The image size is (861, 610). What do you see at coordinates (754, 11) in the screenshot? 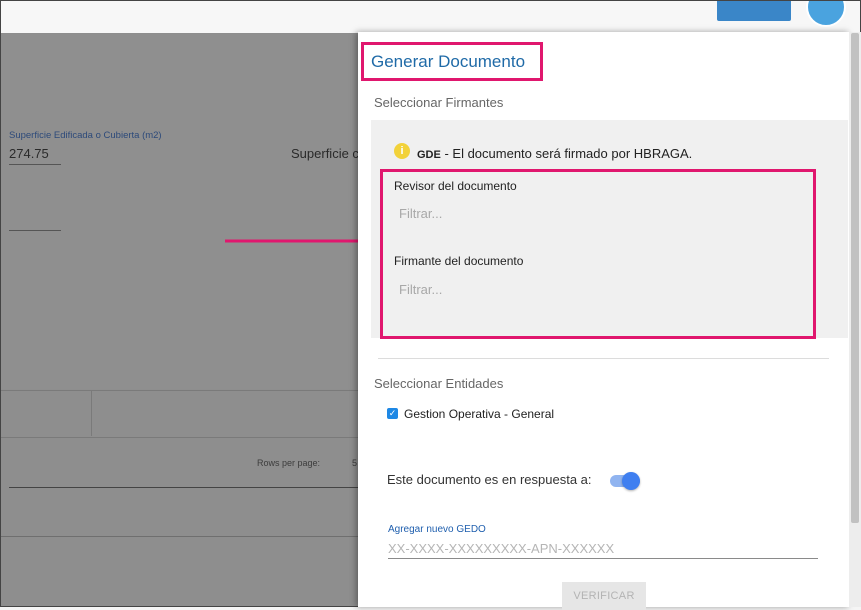
I see `top-action-button` at bounding box center [754, 11].